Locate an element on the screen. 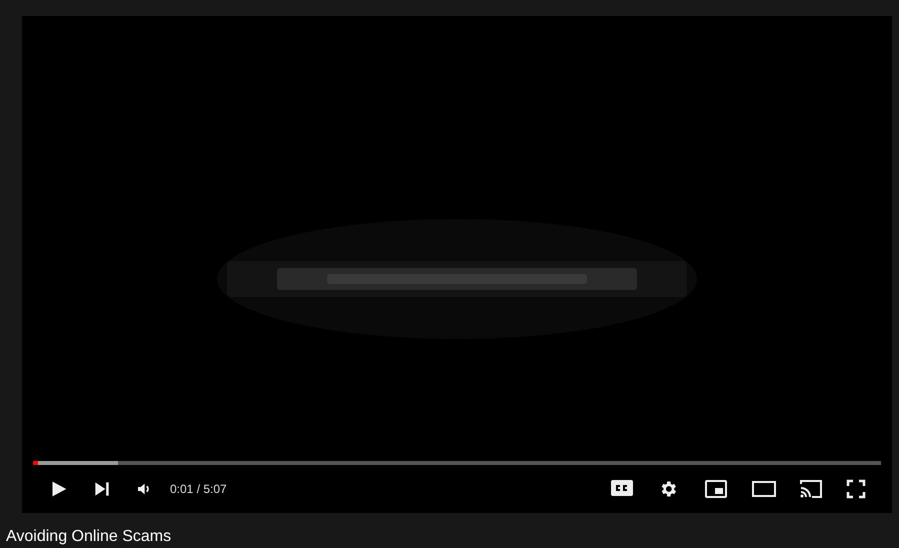 This screenshot has height=548, width=899. fullscreen-icon is located at coordinates (856, 489).